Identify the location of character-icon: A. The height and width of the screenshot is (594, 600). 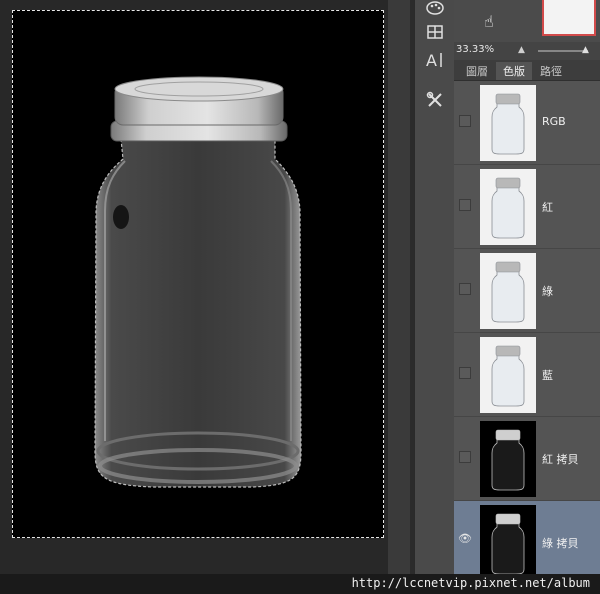
(435, 60).